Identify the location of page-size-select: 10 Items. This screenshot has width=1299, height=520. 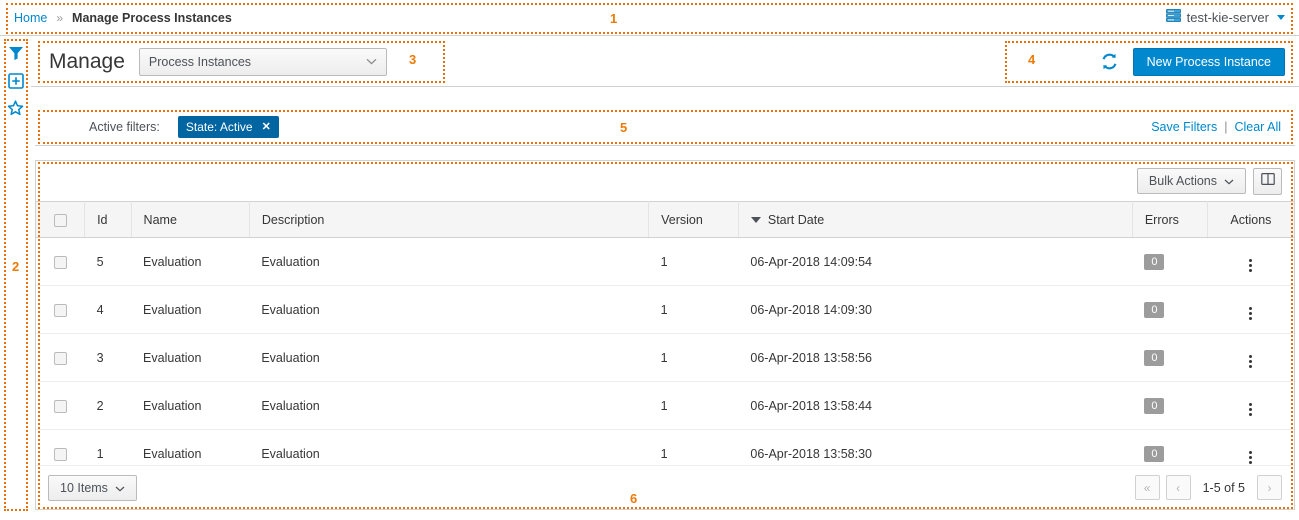
(92, 487).